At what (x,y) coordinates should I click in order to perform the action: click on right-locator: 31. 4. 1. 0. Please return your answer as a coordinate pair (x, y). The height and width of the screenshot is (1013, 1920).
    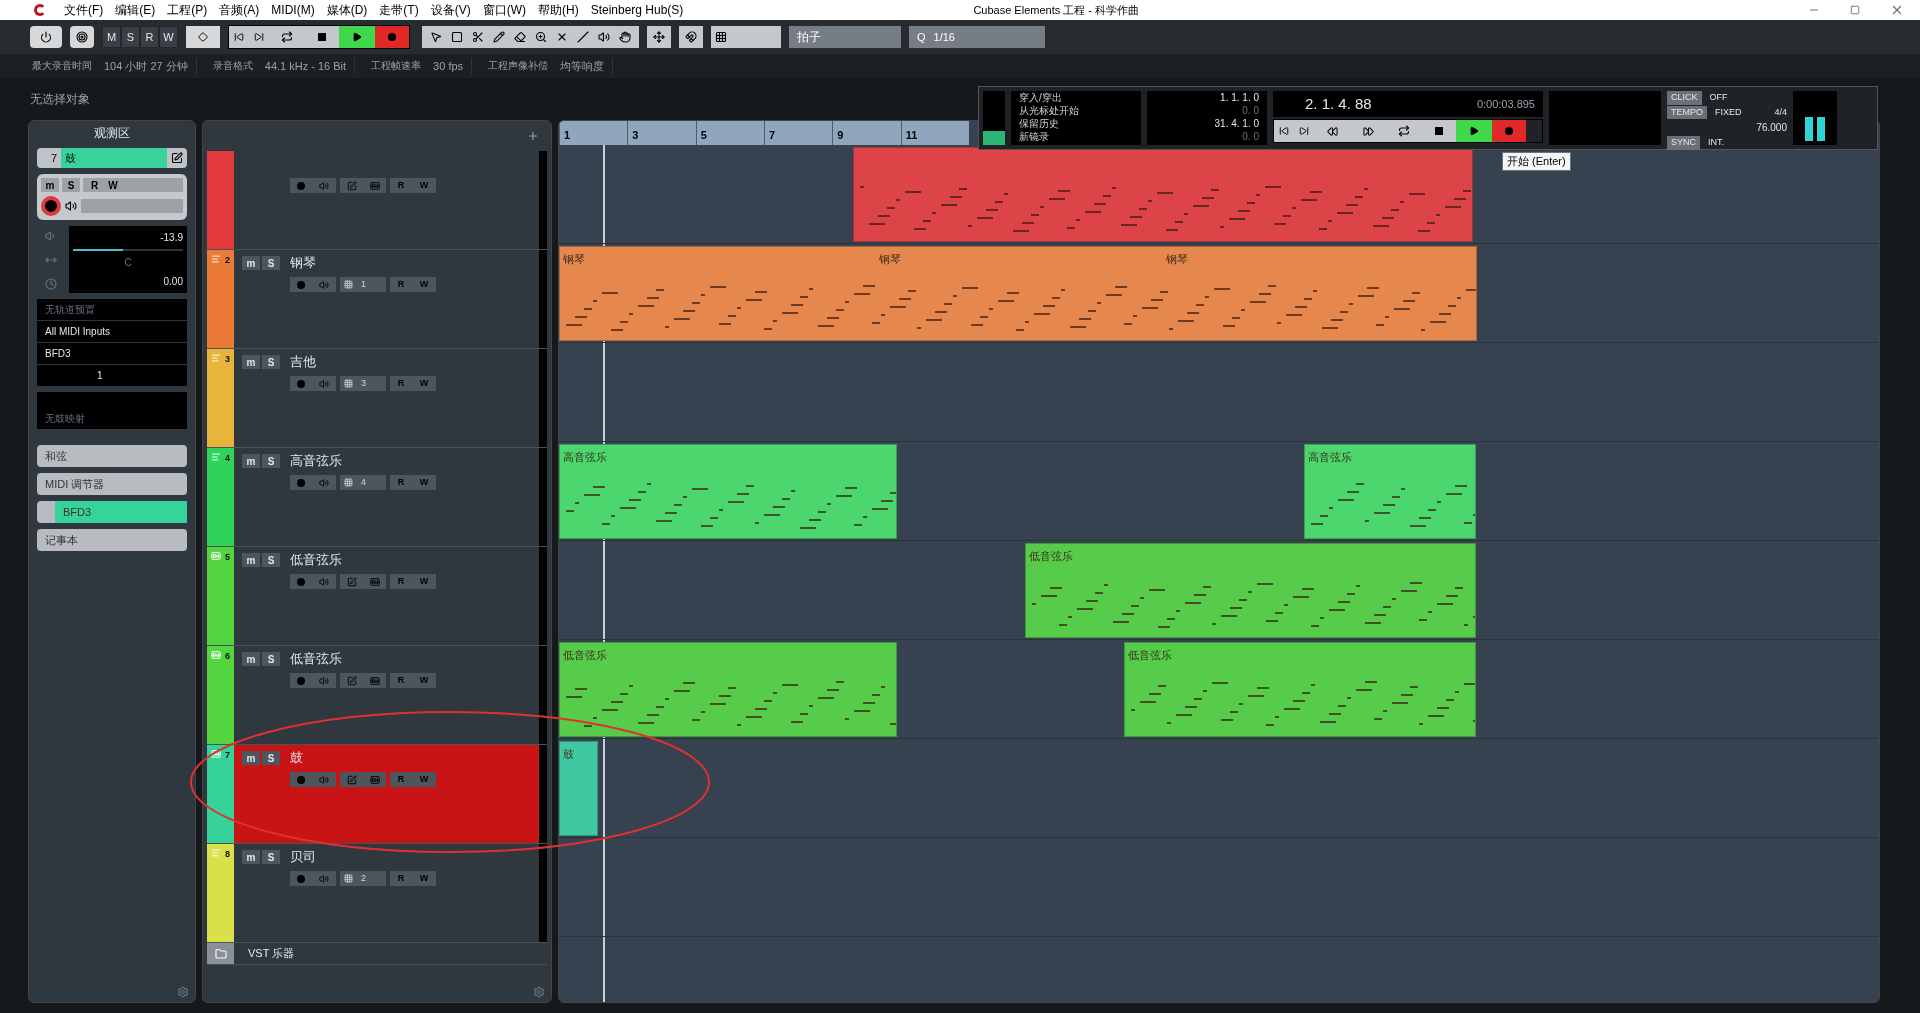
    Looking at the image, I should click on (1203, 123).